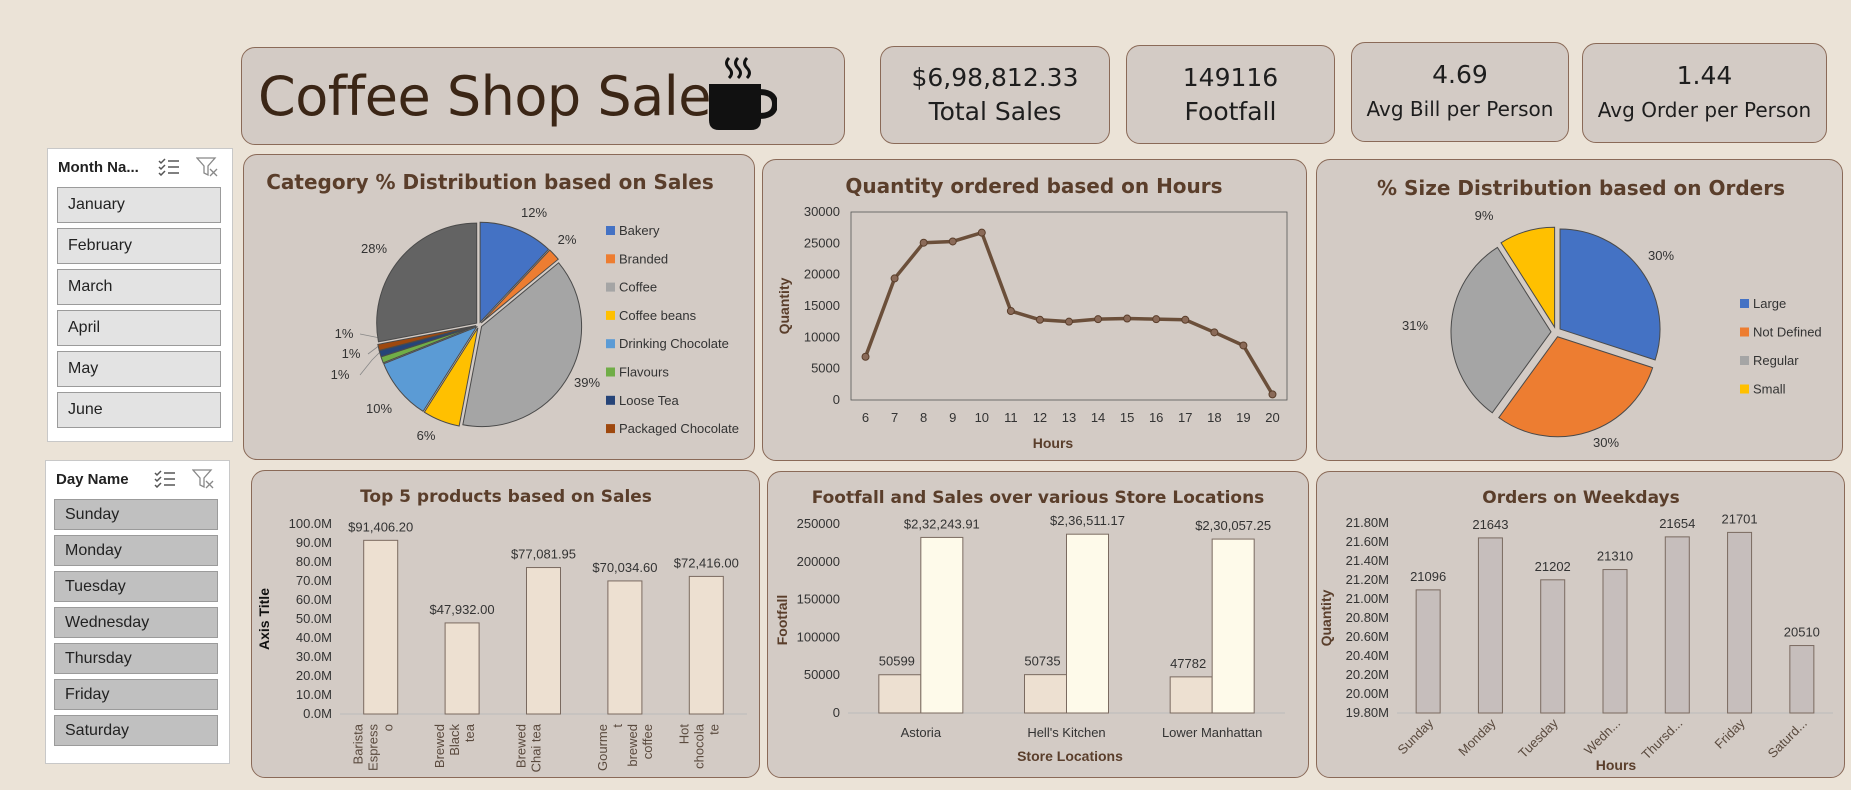 This screenshot has height=790, width=1851. Describe the element at coordinates (679, 428) in the screenshot. I see `legend-label: Packaged Chocolate` at that location.